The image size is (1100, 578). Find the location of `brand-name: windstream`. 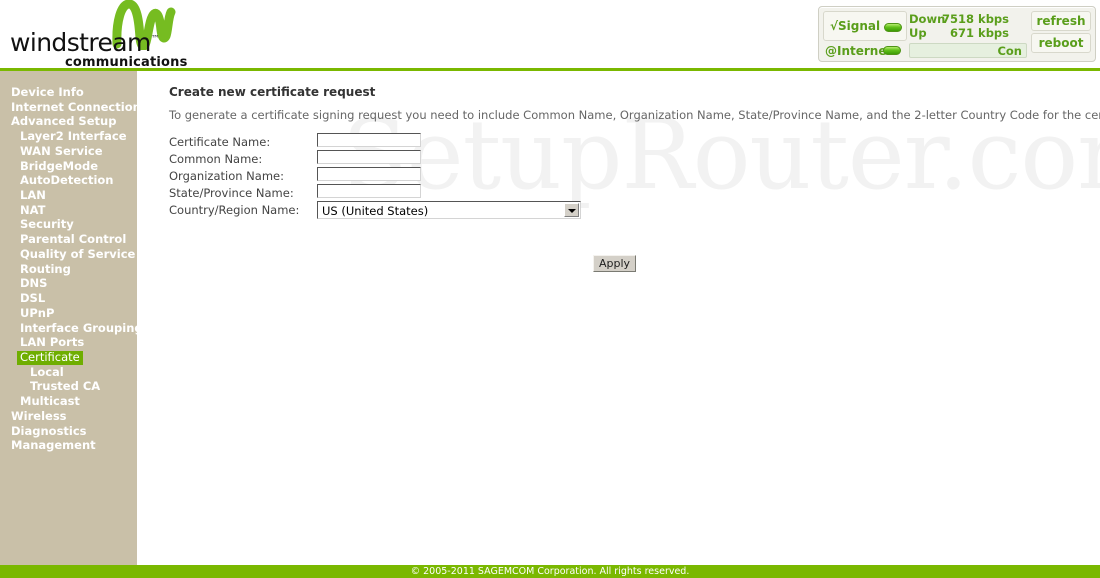

brand-name: windstream is located at coordinates (80, 42).